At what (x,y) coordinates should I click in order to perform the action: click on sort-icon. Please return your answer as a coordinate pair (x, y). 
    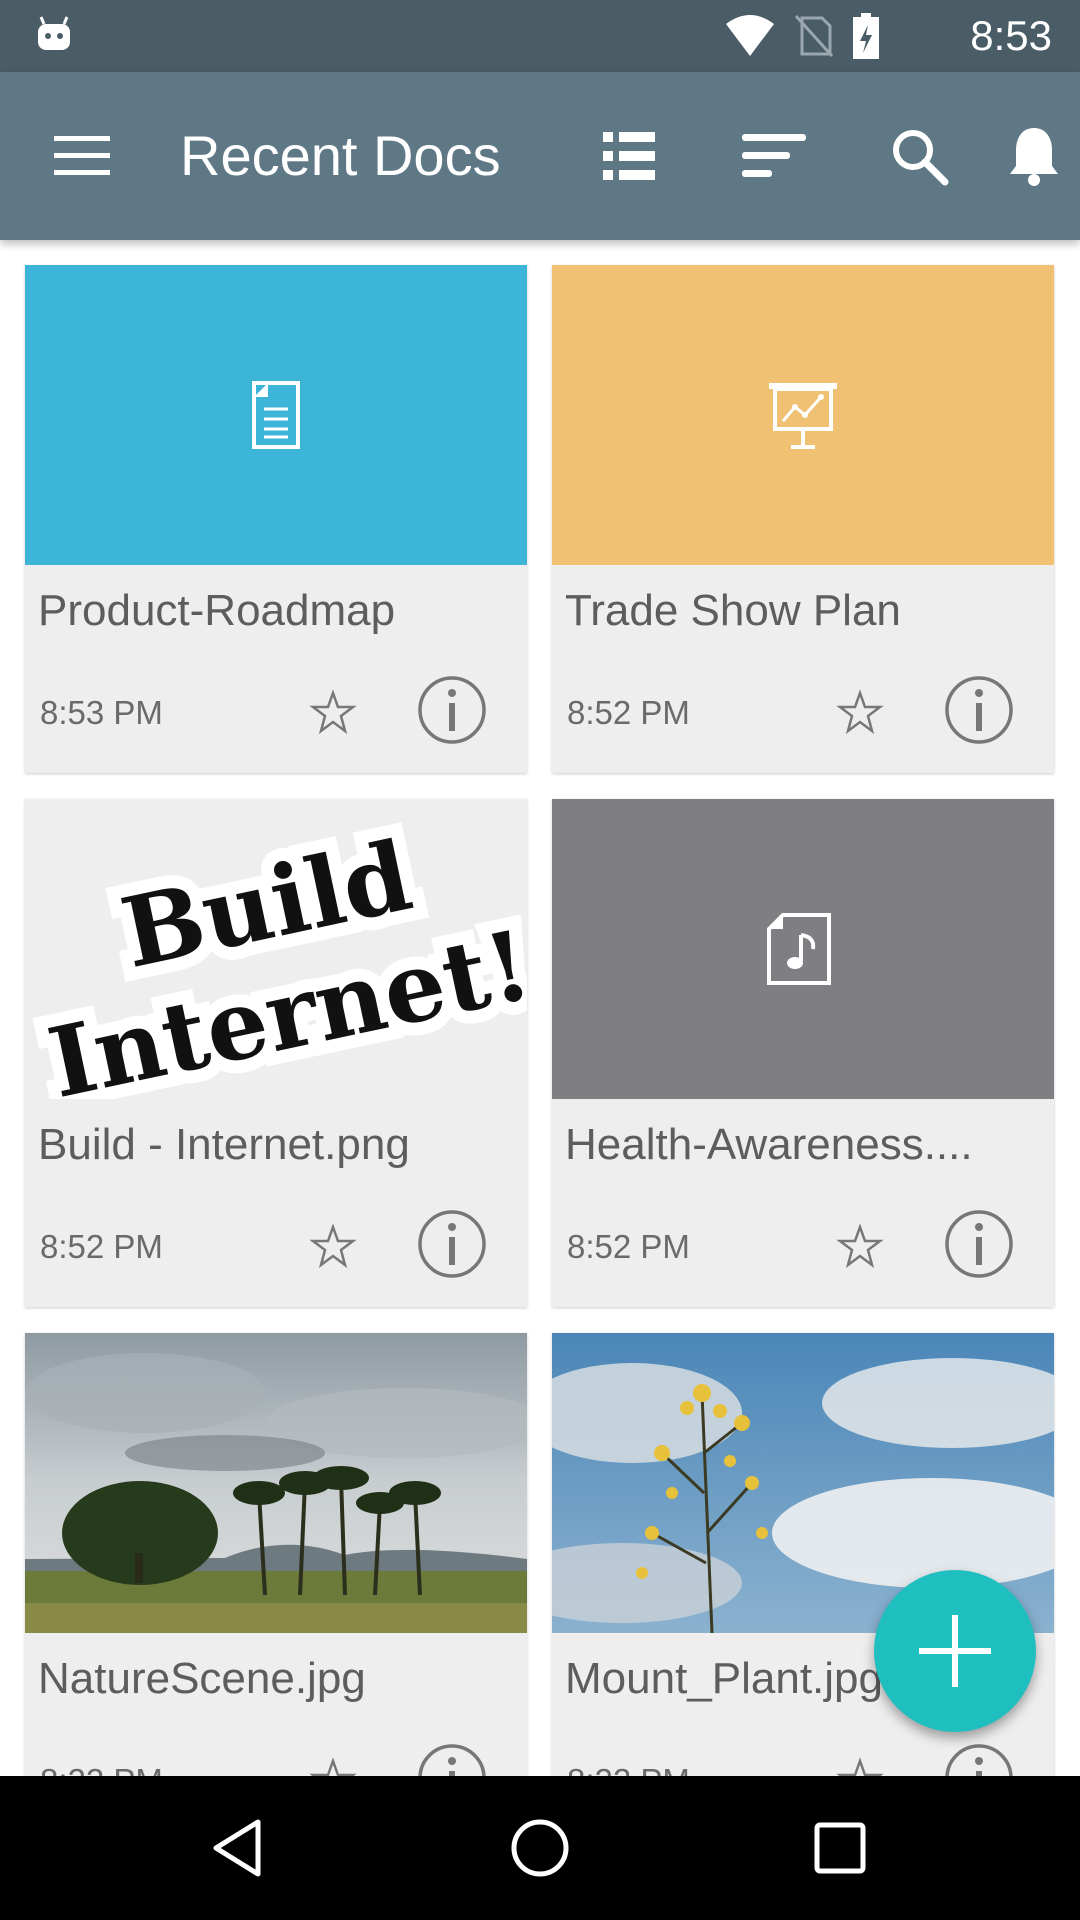
    Looking at the image, I should click on (774, 156).